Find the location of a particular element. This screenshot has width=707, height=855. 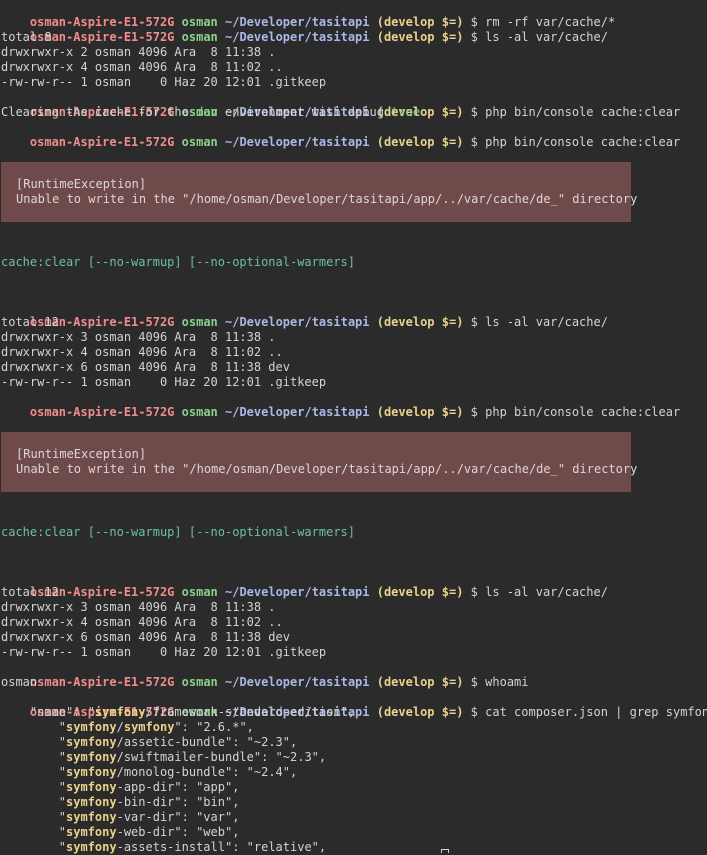

clearing-middle: environment with debug is located at coordinates (304, 112).